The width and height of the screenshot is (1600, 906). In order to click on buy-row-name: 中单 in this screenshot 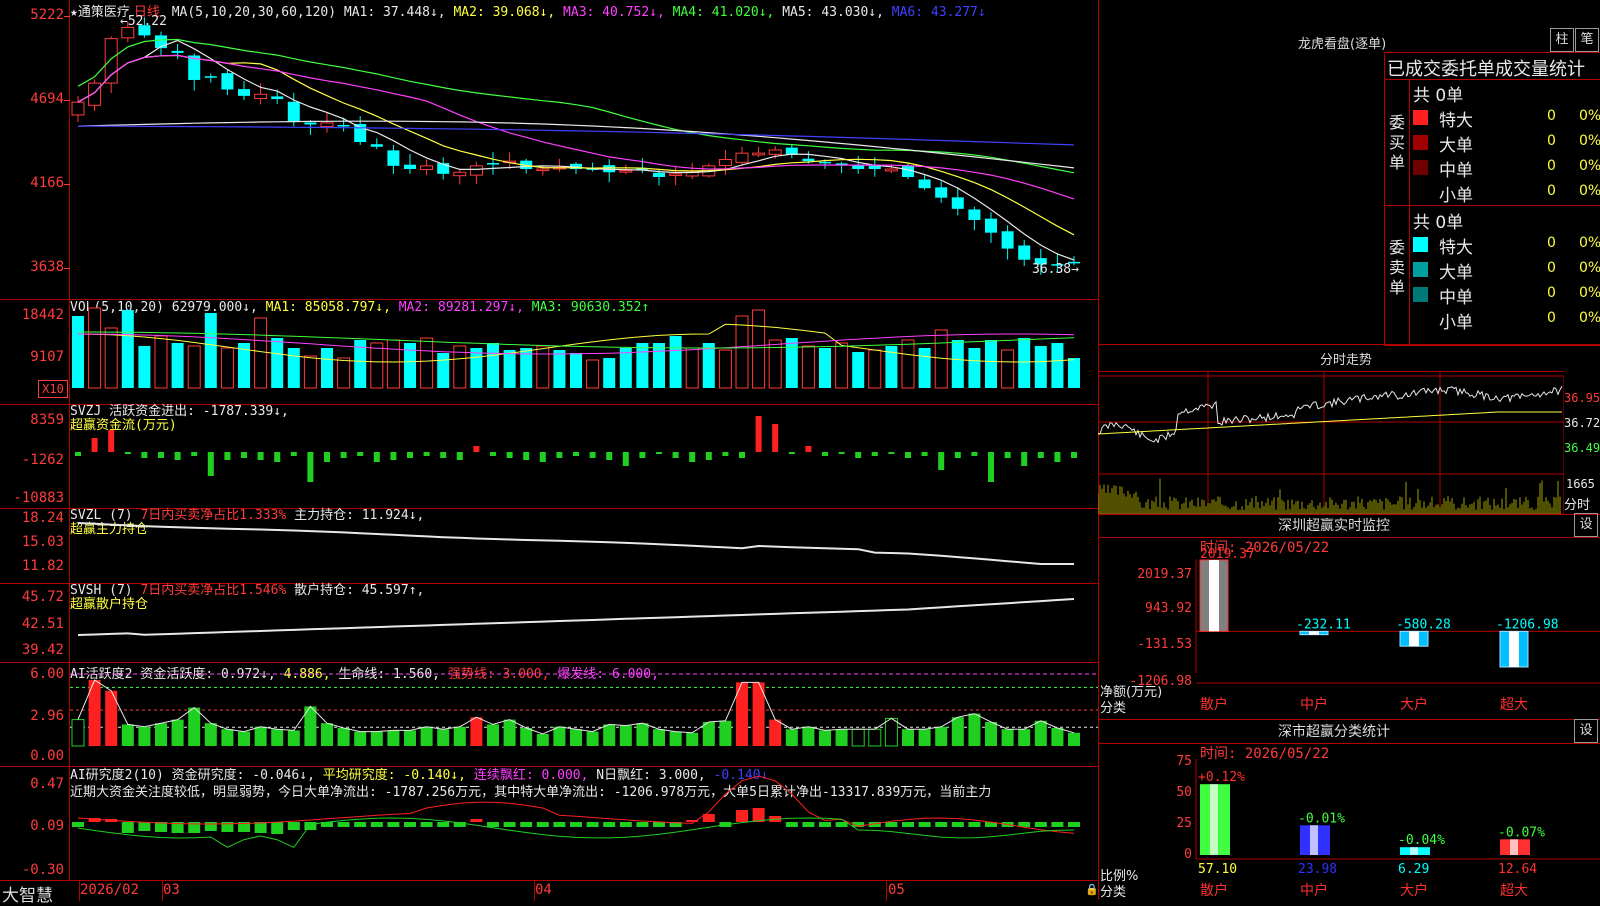, I will do `click(1456, 171)`.